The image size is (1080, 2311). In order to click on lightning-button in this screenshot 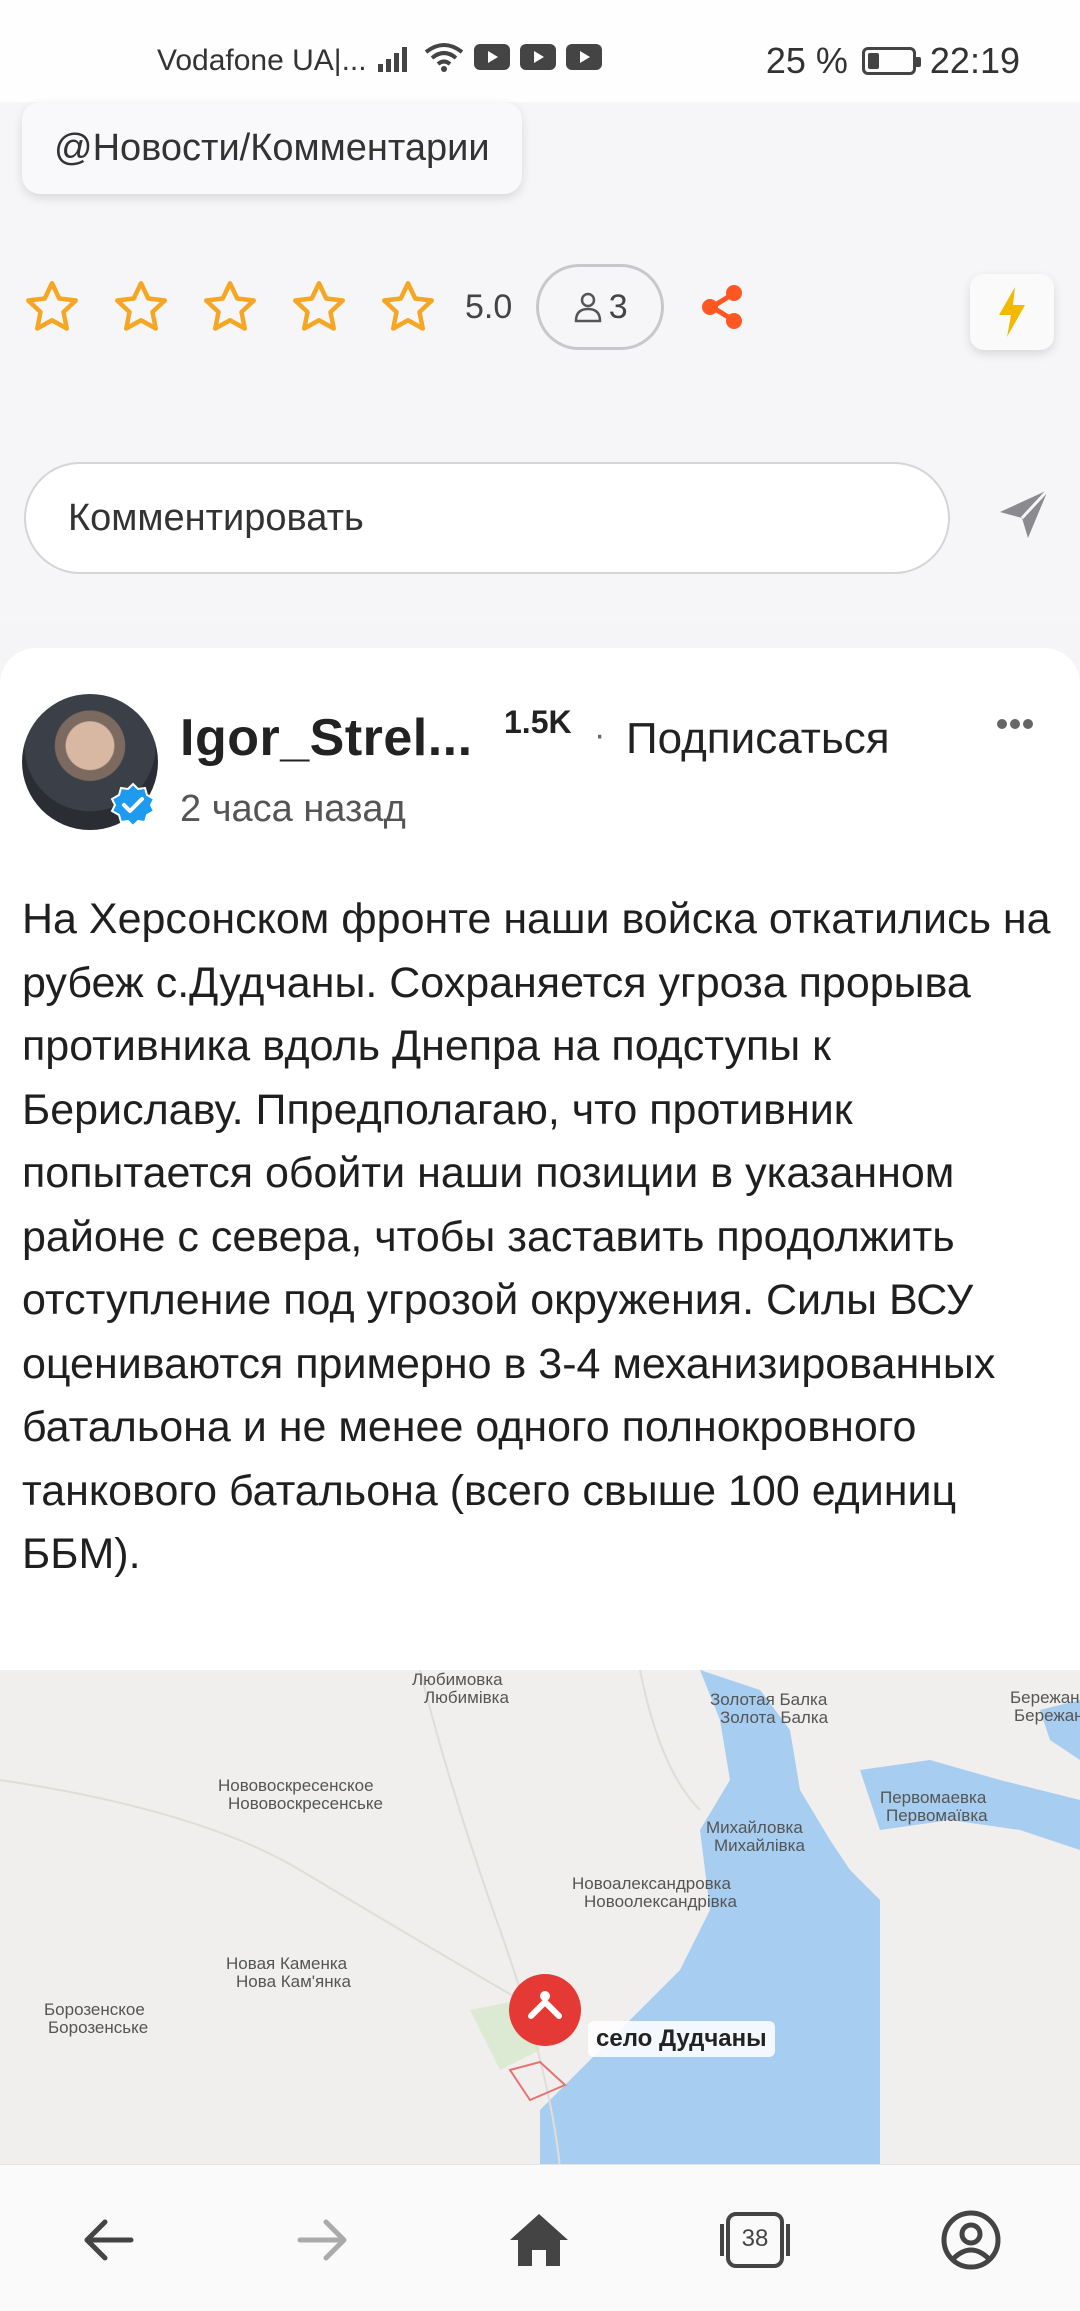, I will do `click(1012, 312)`.